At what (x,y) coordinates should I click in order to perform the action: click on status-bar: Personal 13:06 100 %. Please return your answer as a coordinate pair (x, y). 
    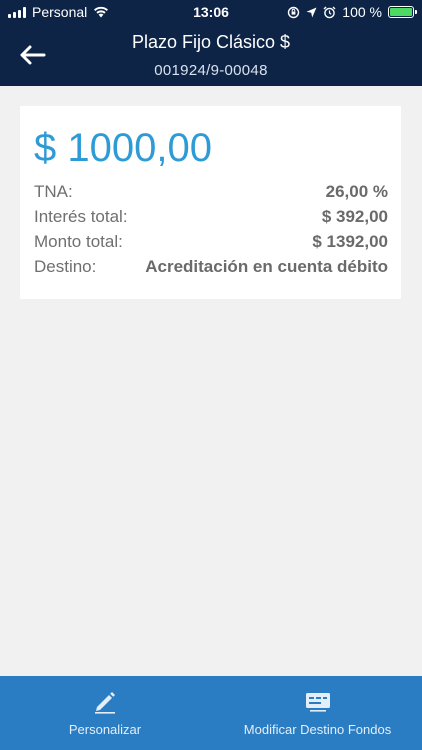
    Looking at the image, I should click on (211, 12).